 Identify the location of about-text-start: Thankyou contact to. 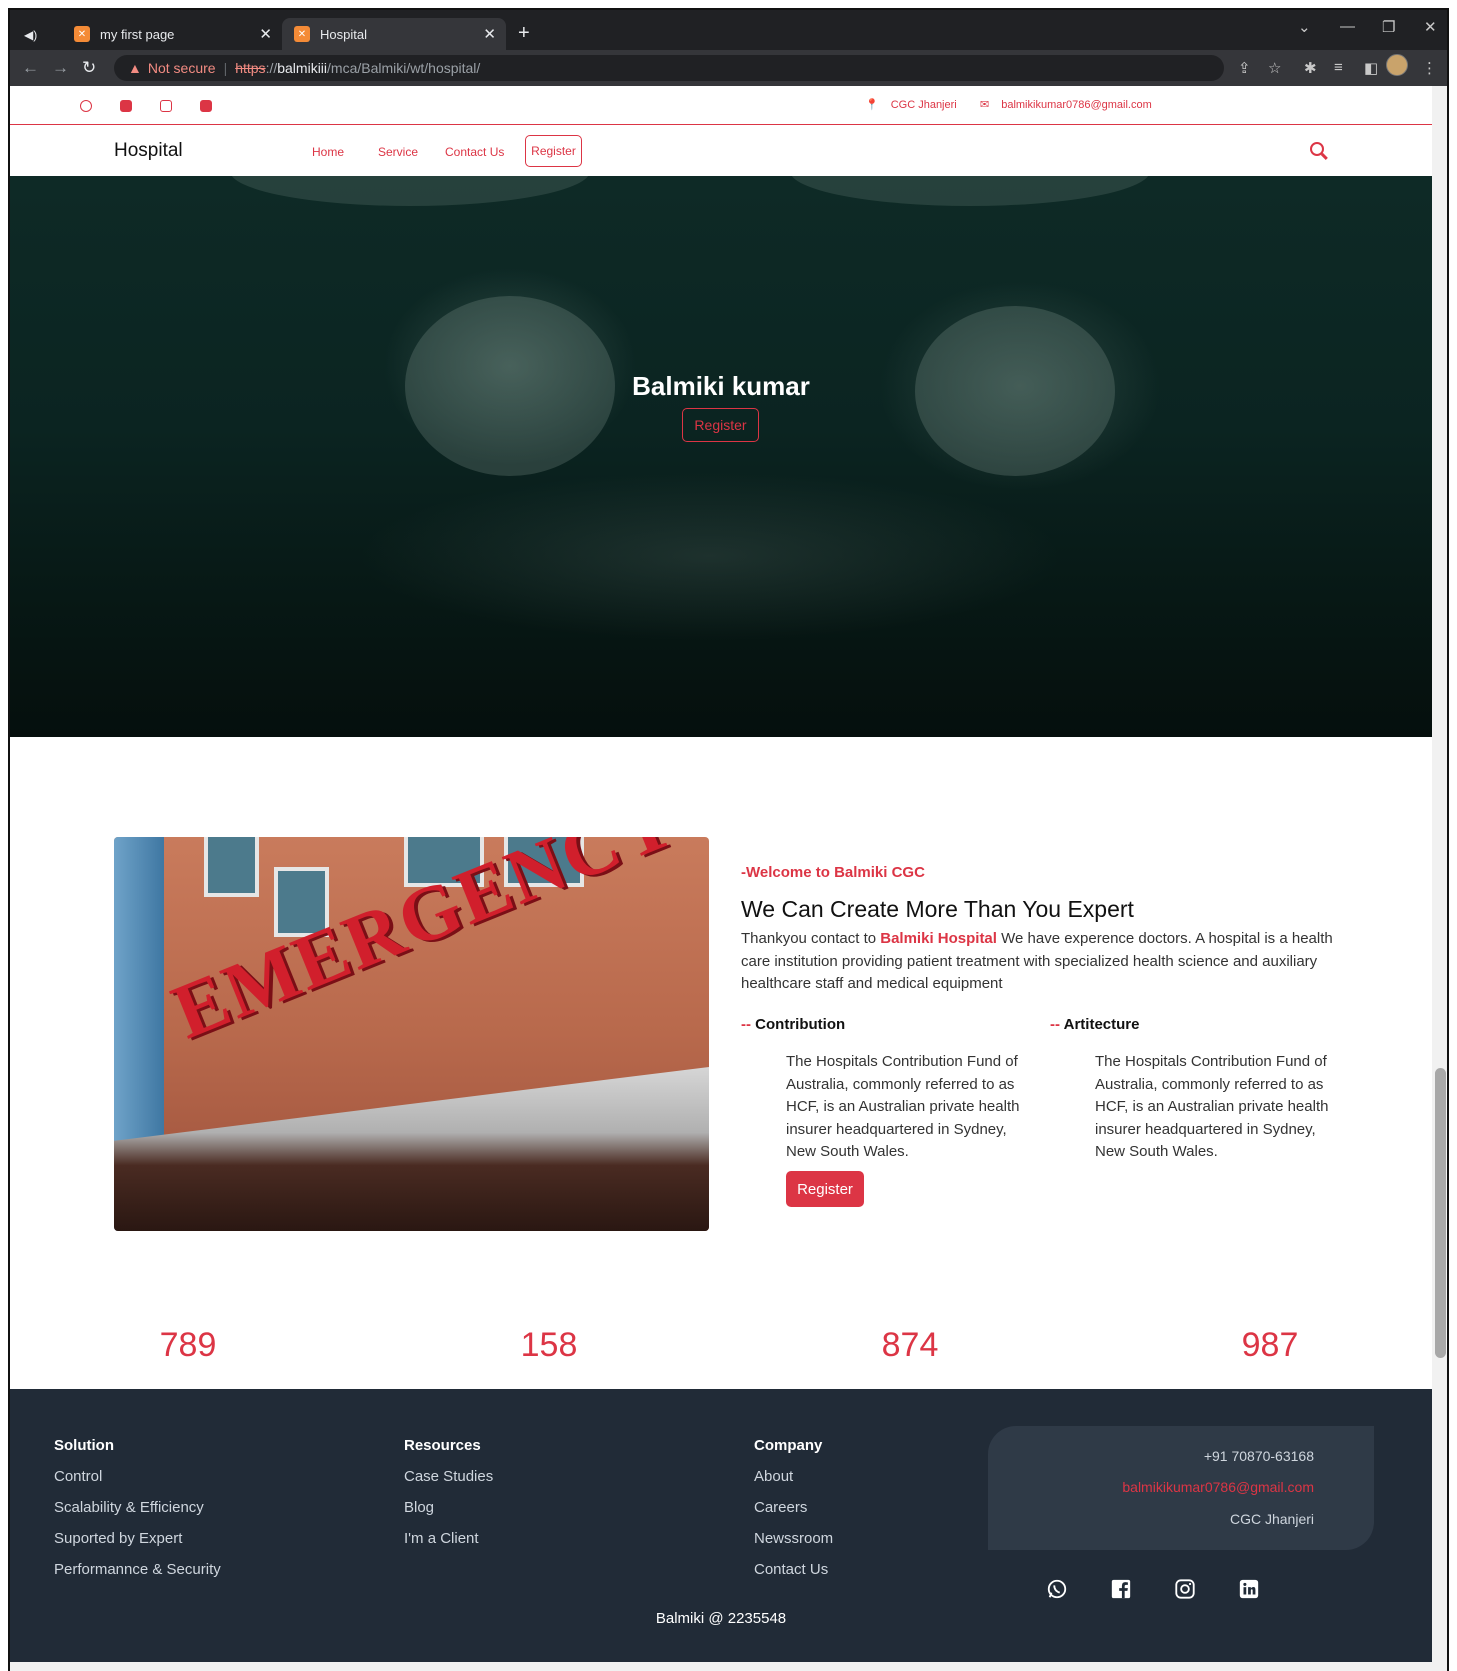
(811, 938).